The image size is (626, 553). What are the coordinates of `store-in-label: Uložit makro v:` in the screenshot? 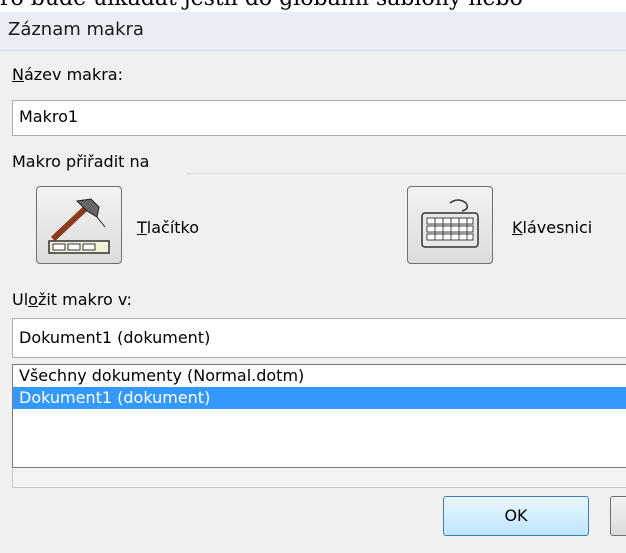 It's located at (72, 299).